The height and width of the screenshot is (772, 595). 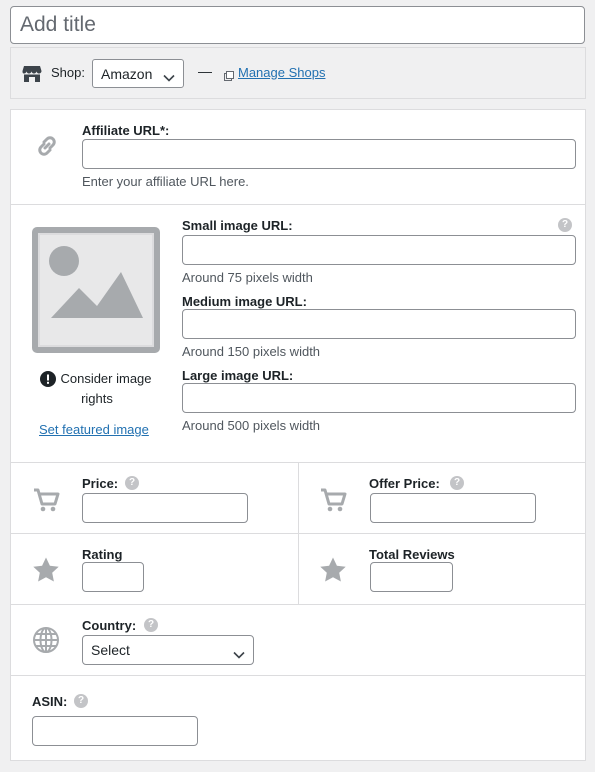 I want to click on shop-select-value: Amazon, so click(x=127, y=74).